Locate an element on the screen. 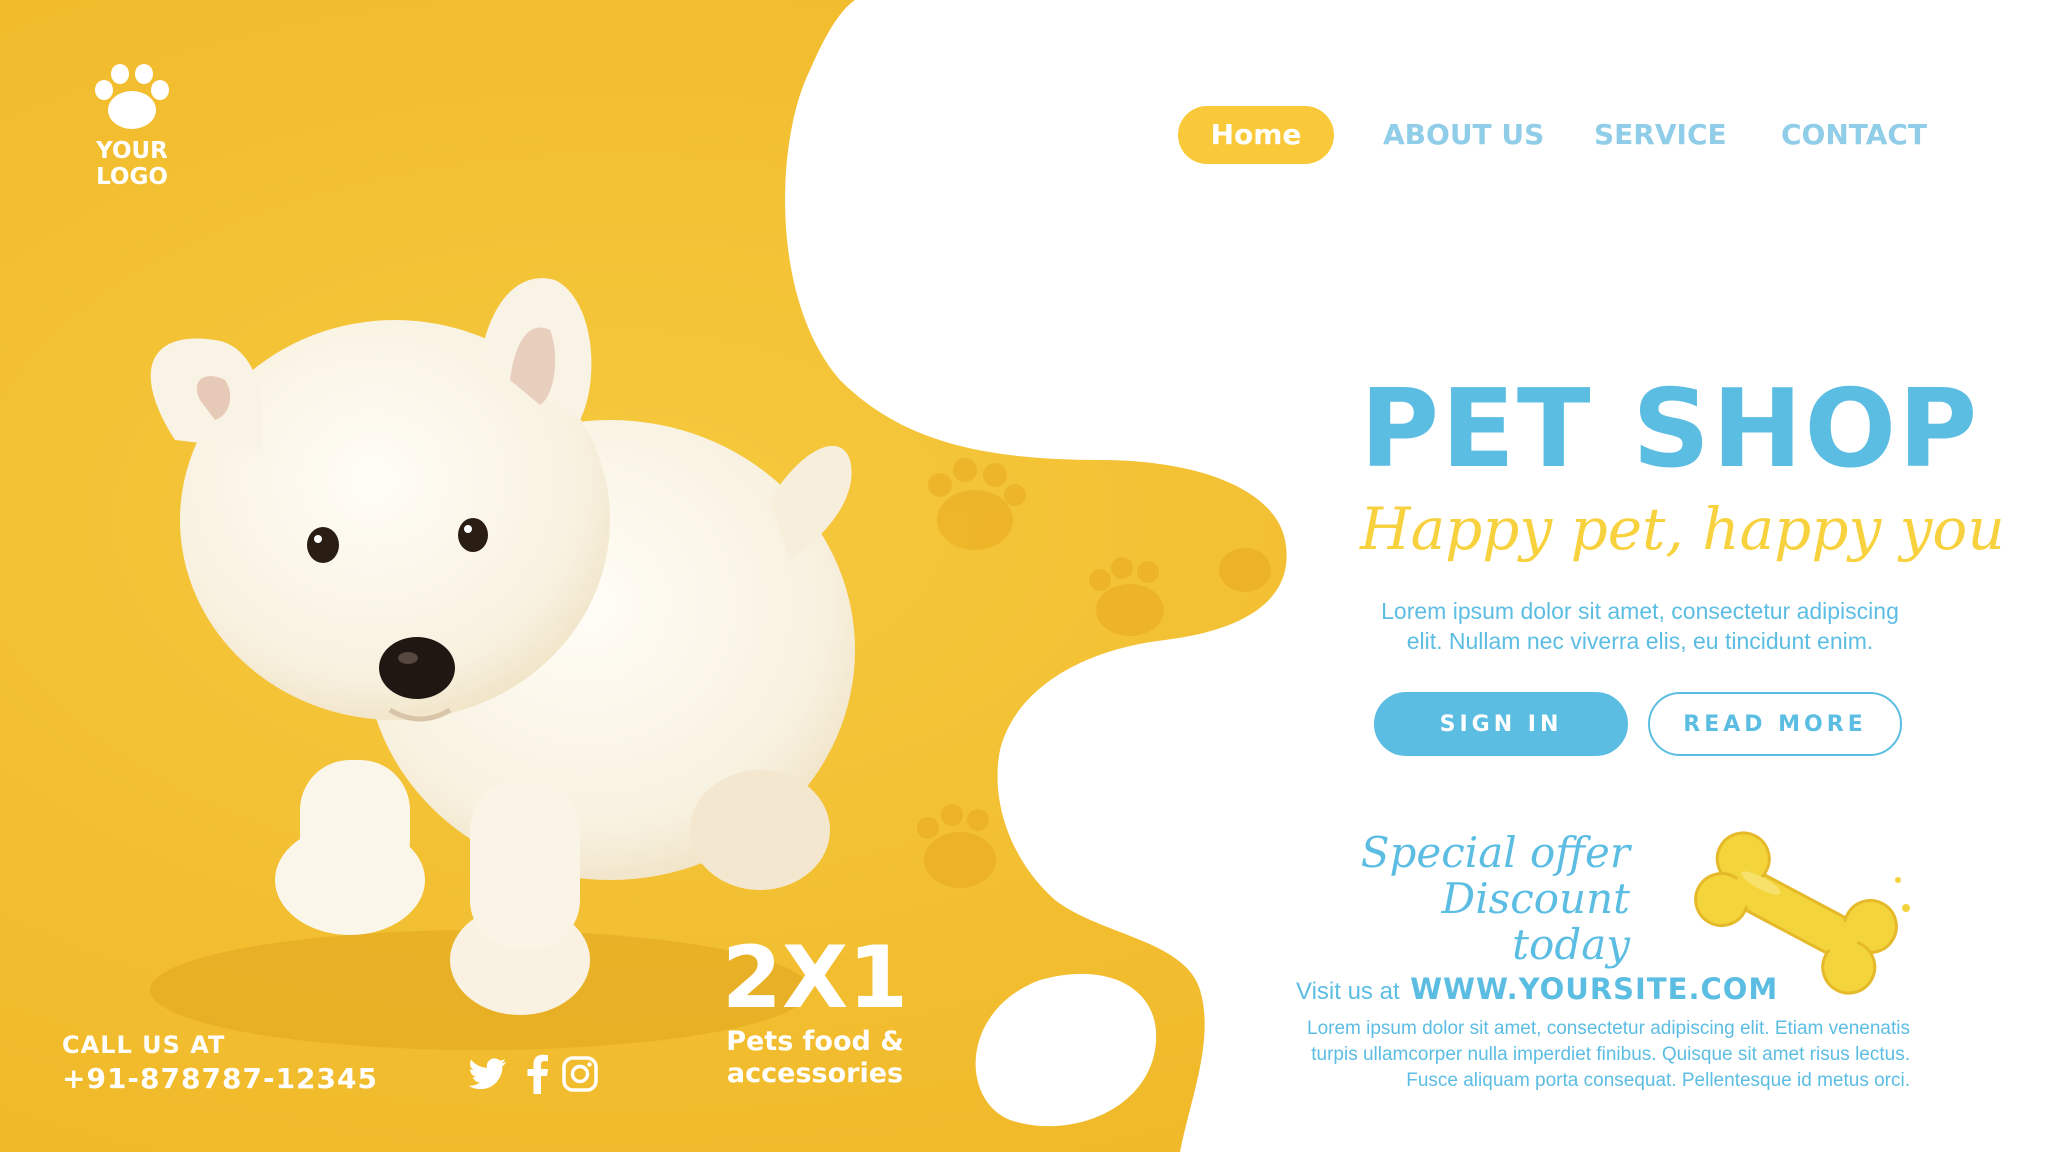 Image resolution: width=2048 pixels, height=1152 pixels. twitter-icon is located at coordinates (488, 1074).